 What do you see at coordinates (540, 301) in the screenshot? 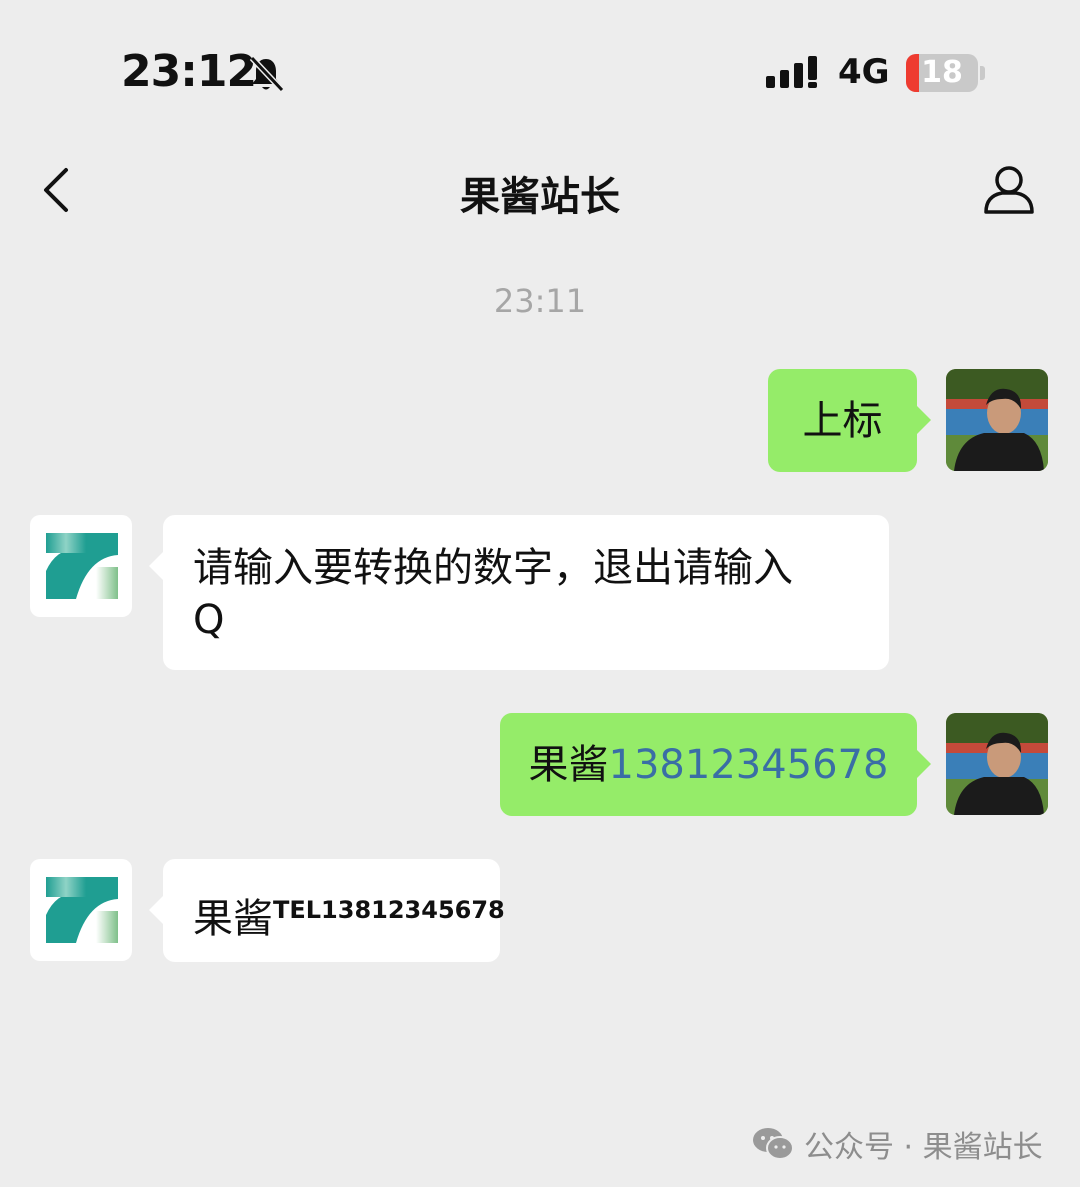
I see `message-timestamp: 23:11` at bounding box center [540, 301].